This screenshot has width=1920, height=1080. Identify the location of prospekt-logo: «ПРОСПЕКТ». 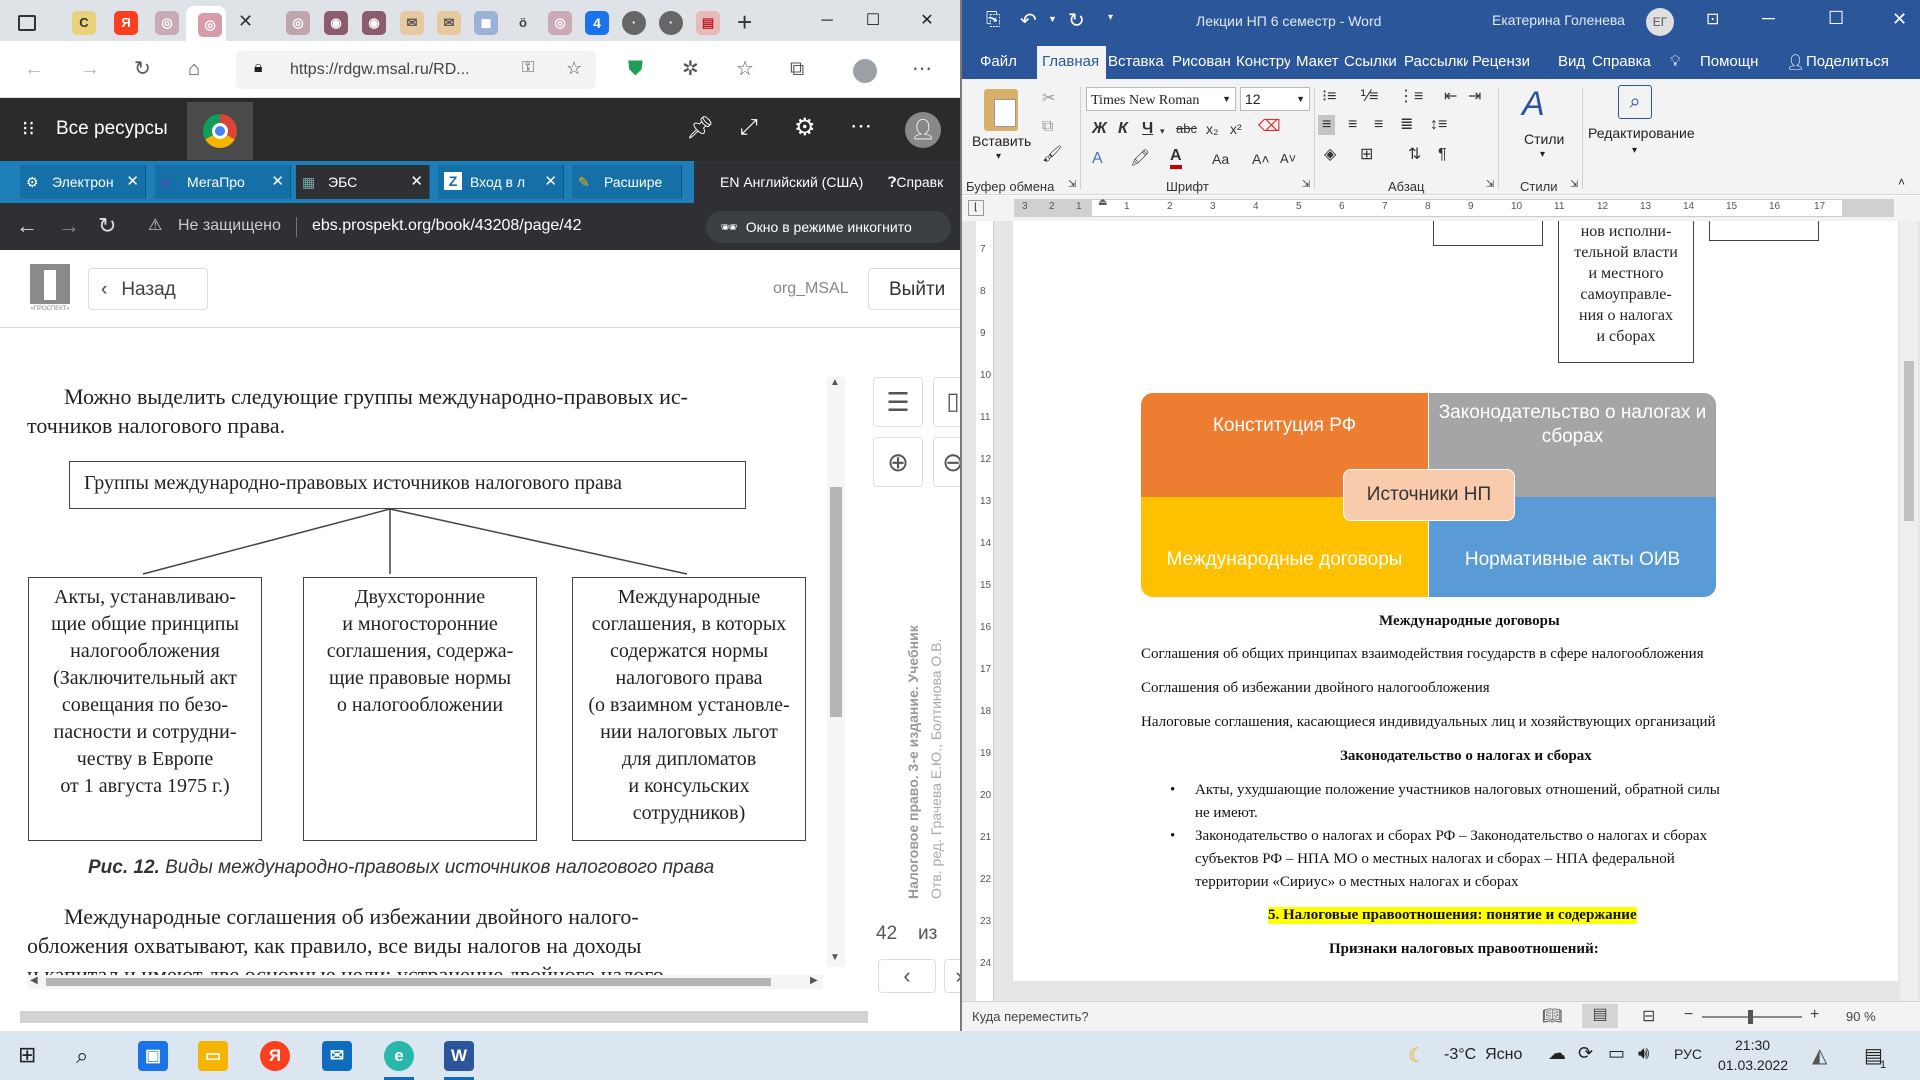
(50, 289).